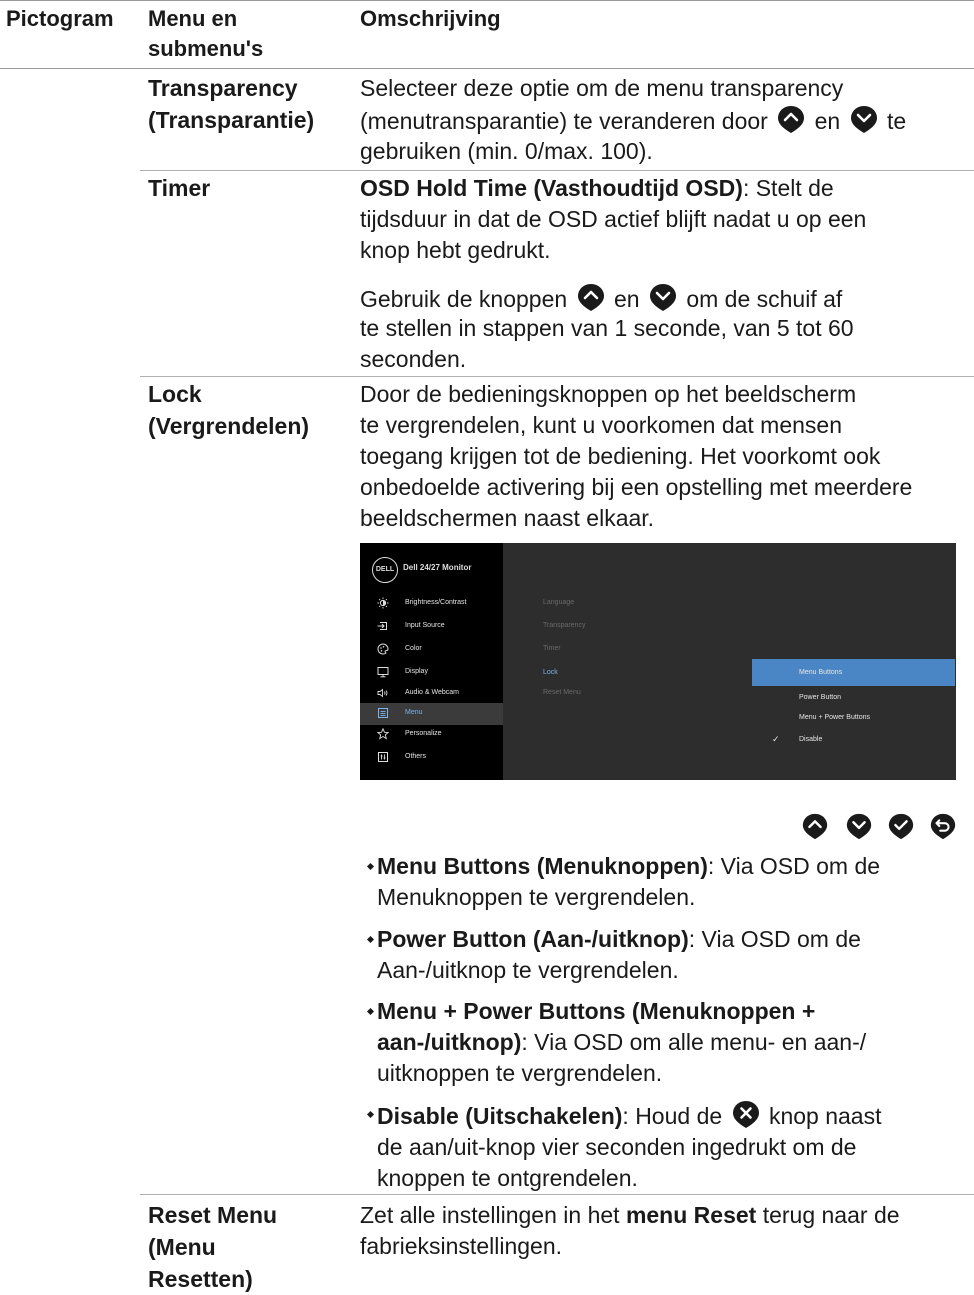 The width and height of the screenshot is (974, 1295). Describe the element at coordinates (520, 1073) in the screenshot. I see `bullet-line: uitknoppen te vergrendelen.` at that location.